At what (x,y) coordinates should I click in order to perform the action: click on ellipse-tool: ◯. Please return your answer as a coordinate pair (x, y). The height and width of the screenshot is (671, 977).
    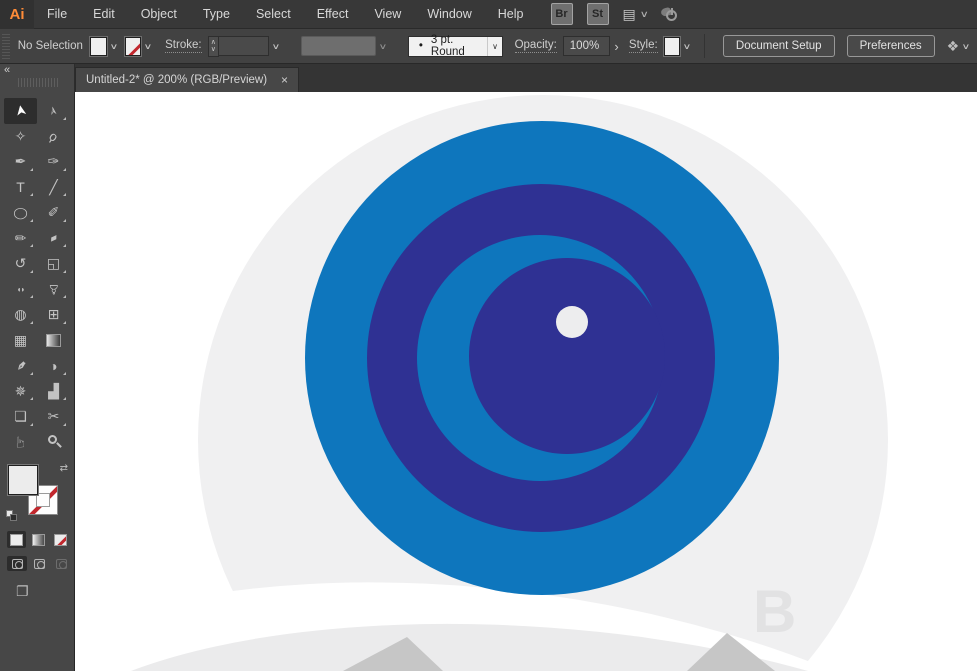
    Looking at the image, I should click on (20, 213).